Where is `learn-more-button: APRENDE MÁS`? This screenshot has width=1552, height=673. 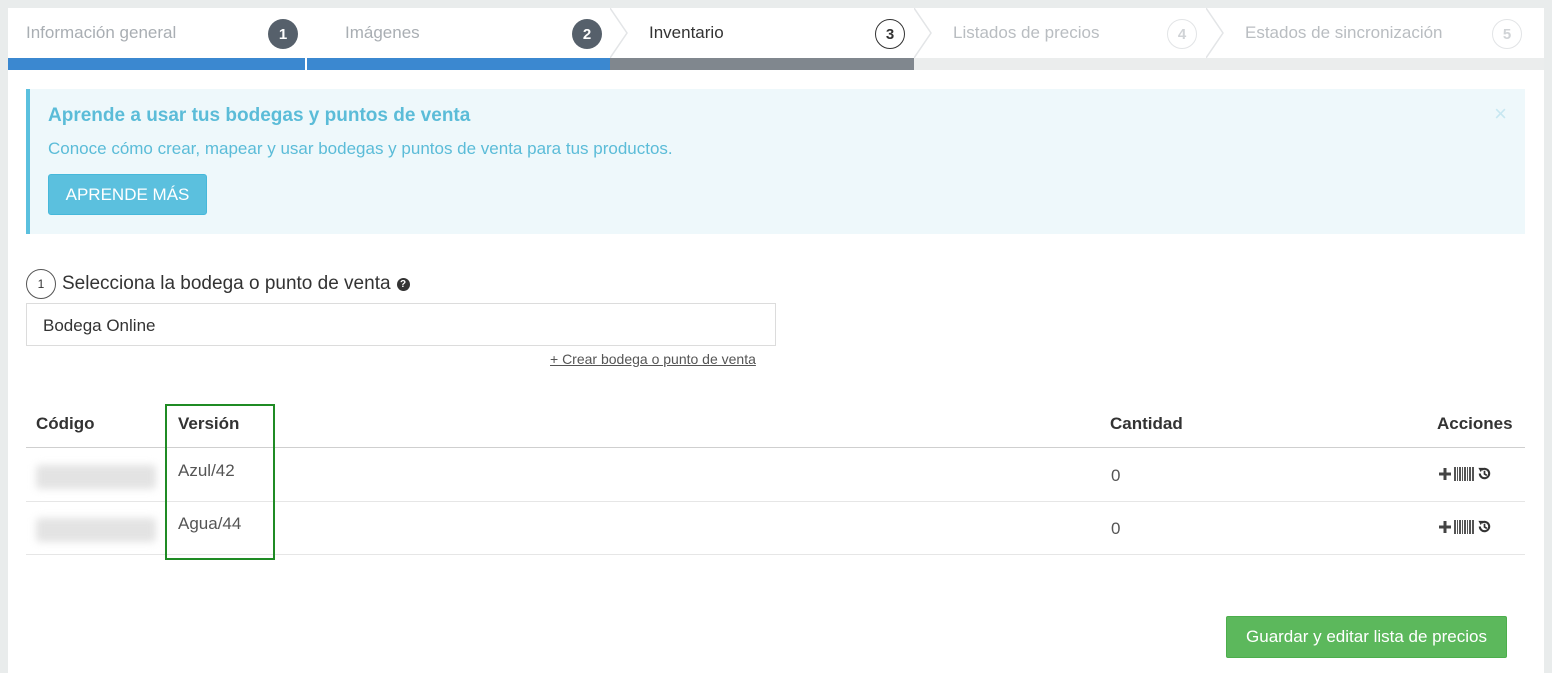 learn-more-button: APRENDE MÁS is located at coordinates (127, 194).